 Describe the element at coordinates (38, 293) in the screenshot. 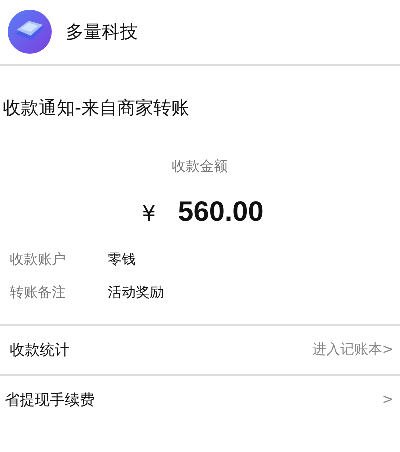

I see `detail-label: 转账备注` at that location.